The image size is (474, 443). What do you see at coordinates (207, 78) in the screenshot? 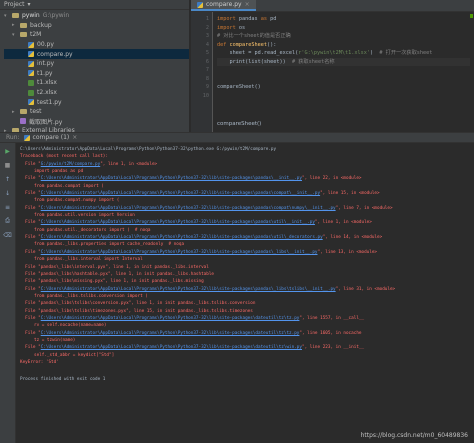
I see `line-number: 8` at bounding box center [207, 78].